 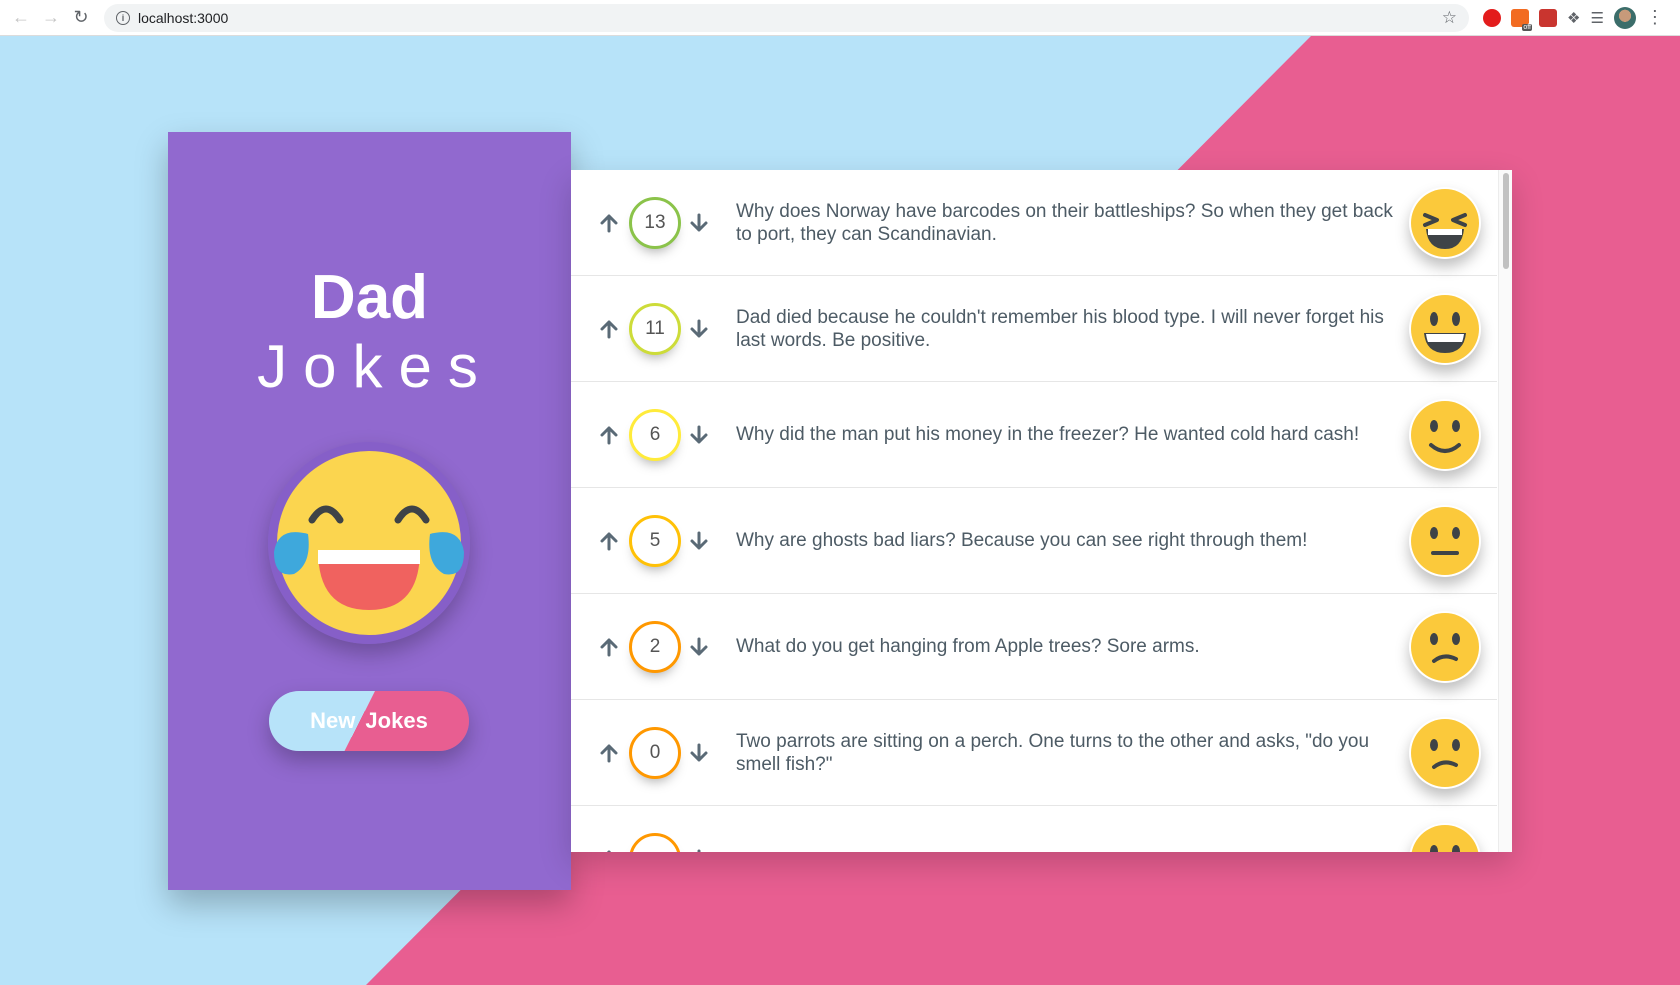 What do you see at coordinates (1449, 18) in the screenshot?
I see `bookmark-star-icon: ☆` at bounding box center [1449, 18].